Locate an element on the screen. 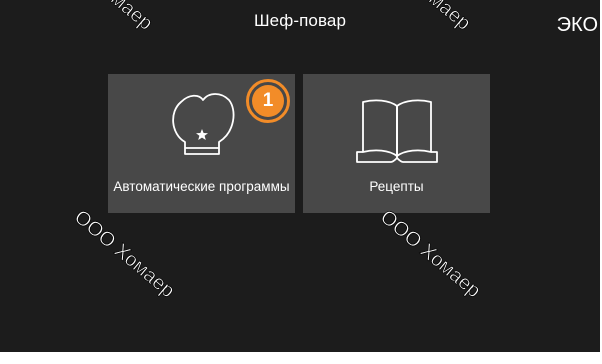 The width and height of the screenshot is (602, 364). bottom-margin is located at coordinates (301, 358).